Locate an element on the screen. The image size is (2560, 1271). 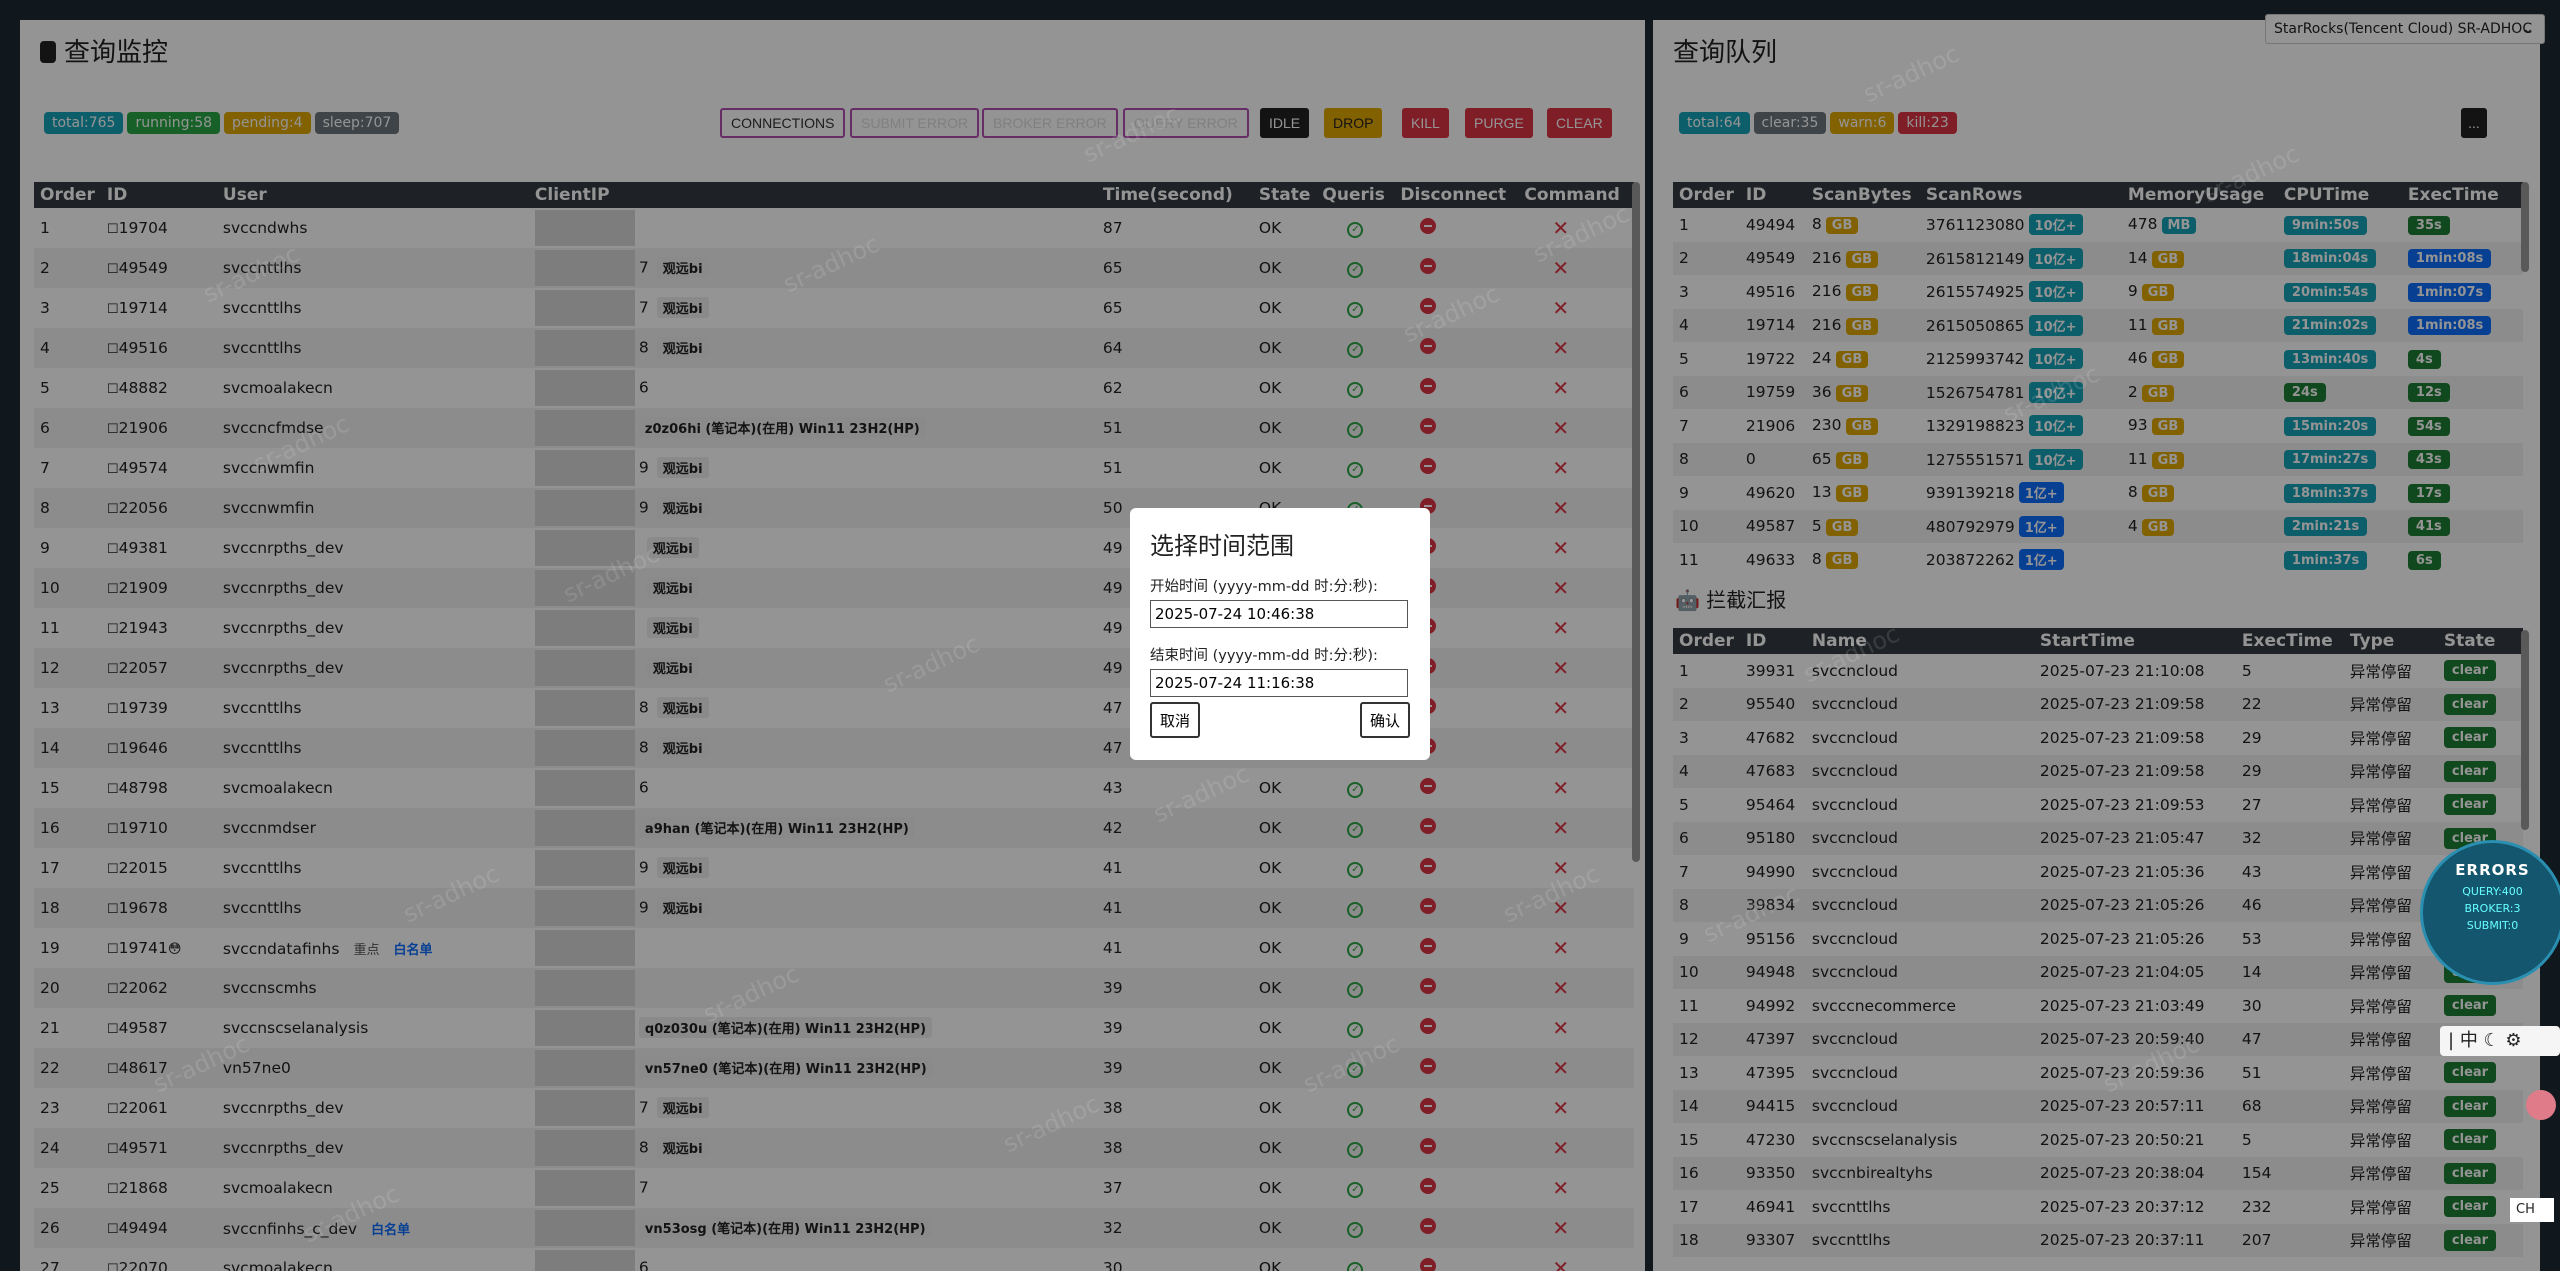
avatar is located at coordinates (2541, 1105).